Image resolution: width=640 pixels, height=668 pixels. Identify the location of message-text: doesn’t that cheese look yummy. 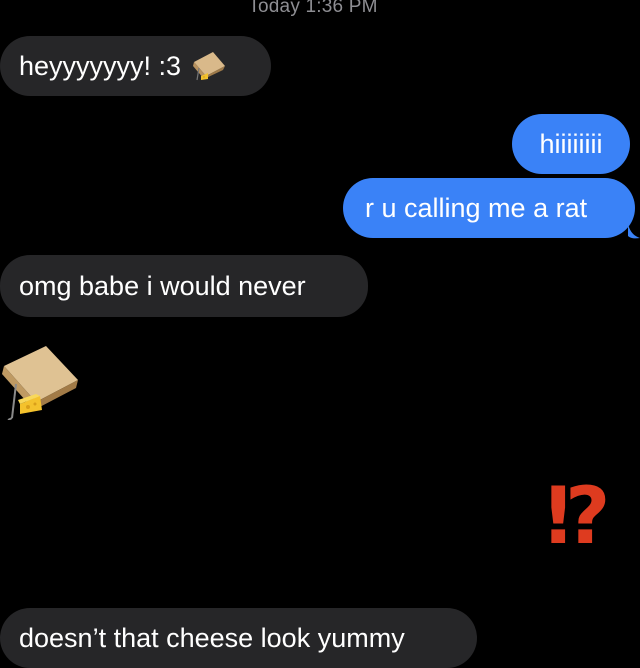
(212, 637).